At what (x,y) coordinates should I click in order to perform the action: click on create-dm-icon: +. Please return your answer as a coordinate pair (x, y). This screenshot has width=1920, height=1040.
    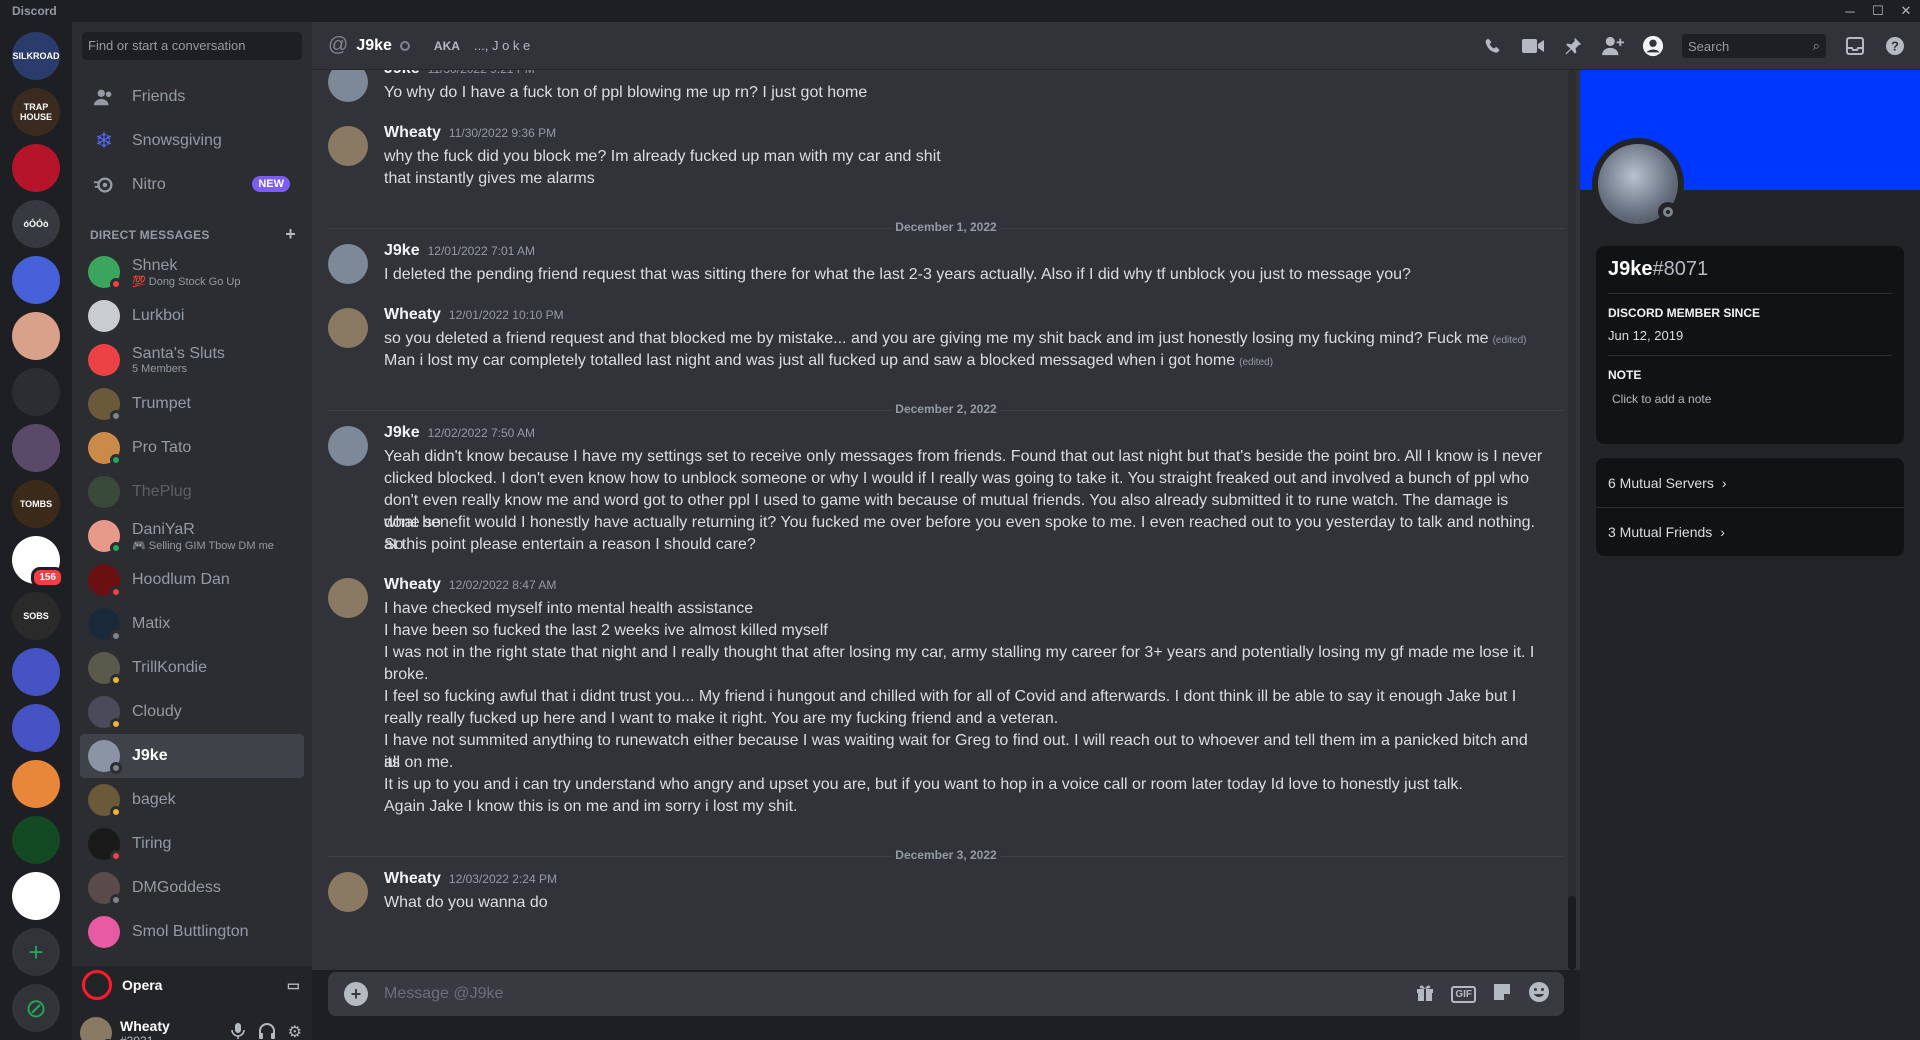
    Looking at the image, I should click on (290, 234).